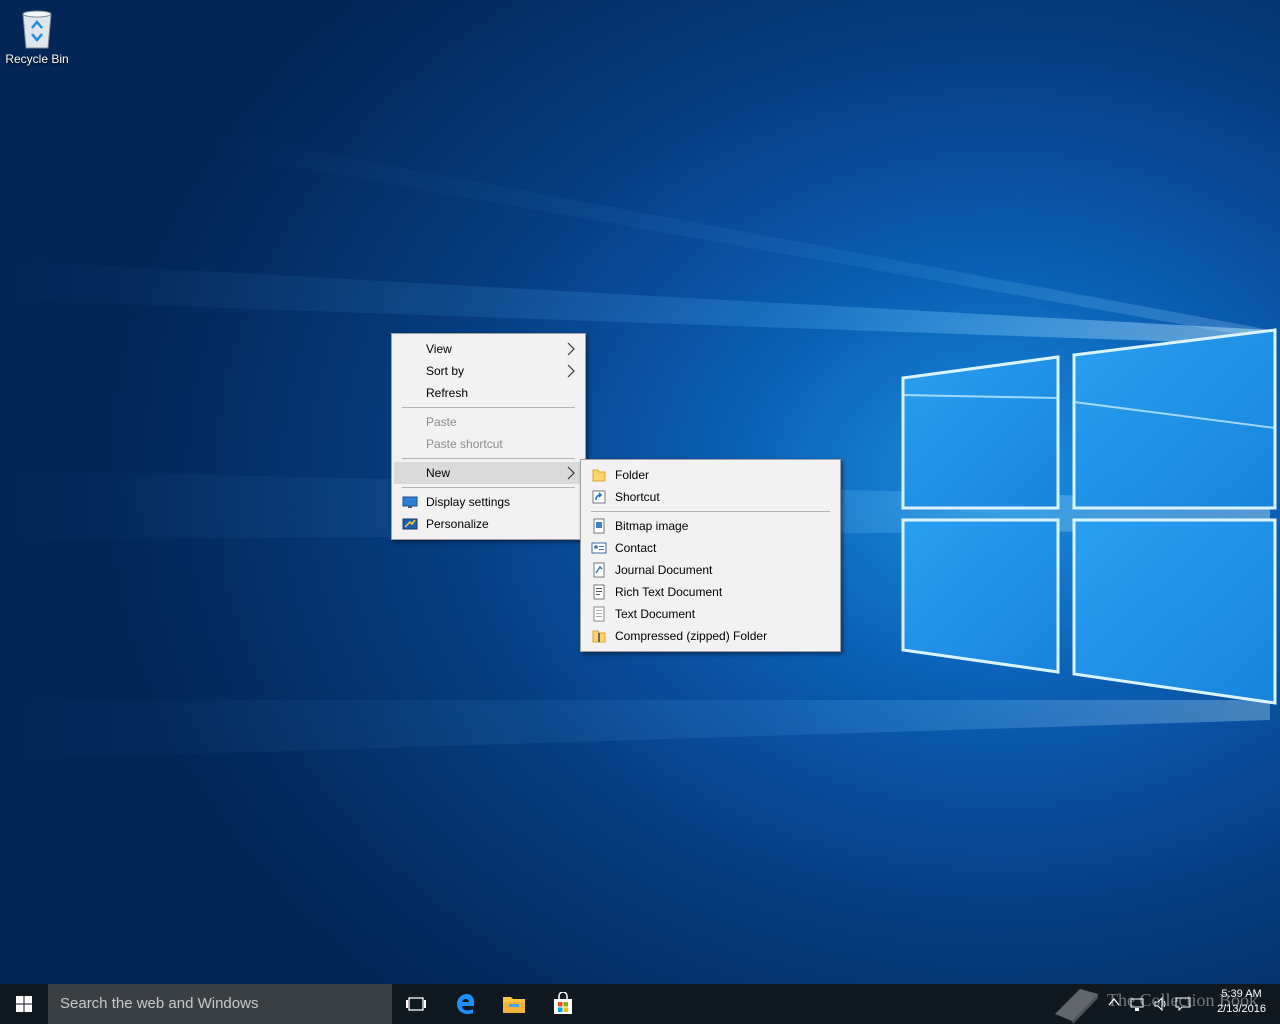 This screenshot has height=1024, width=1280. What do you see at coordinates (445, 371) in the screenshot?
I see `menu-item-sort-by-label: Sort by` at bounding box center [445, 371].